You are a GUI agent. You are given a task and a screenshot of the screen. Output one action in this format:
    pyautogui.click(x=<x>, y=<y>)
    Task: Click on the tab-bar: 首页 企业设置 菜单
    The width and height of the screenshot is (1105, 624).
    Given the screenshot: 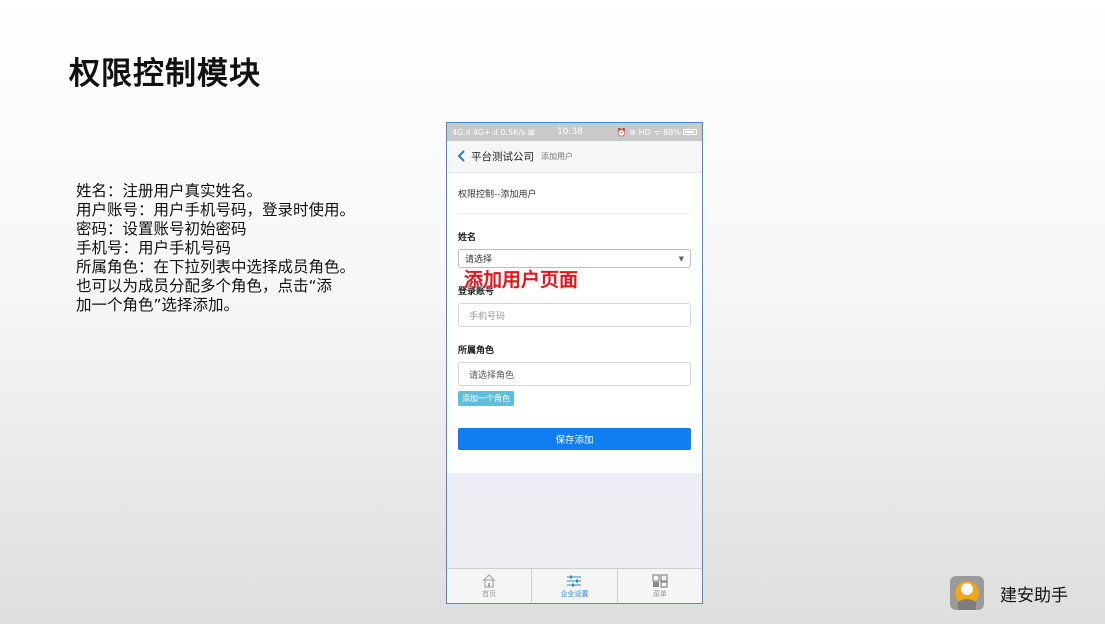 What is the action you would take?
    pyautogui.click(x=574, y=585)
    